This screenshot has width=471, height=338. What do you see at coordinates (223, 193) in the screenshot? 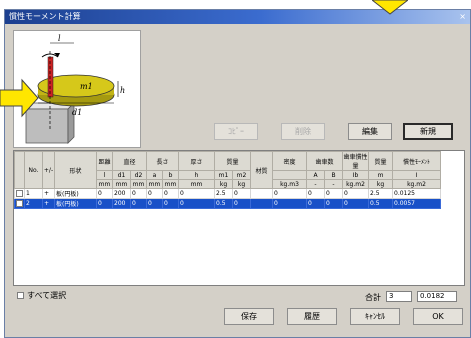
I see `cell-m1: 2.5` at bounding box center [223, 193].